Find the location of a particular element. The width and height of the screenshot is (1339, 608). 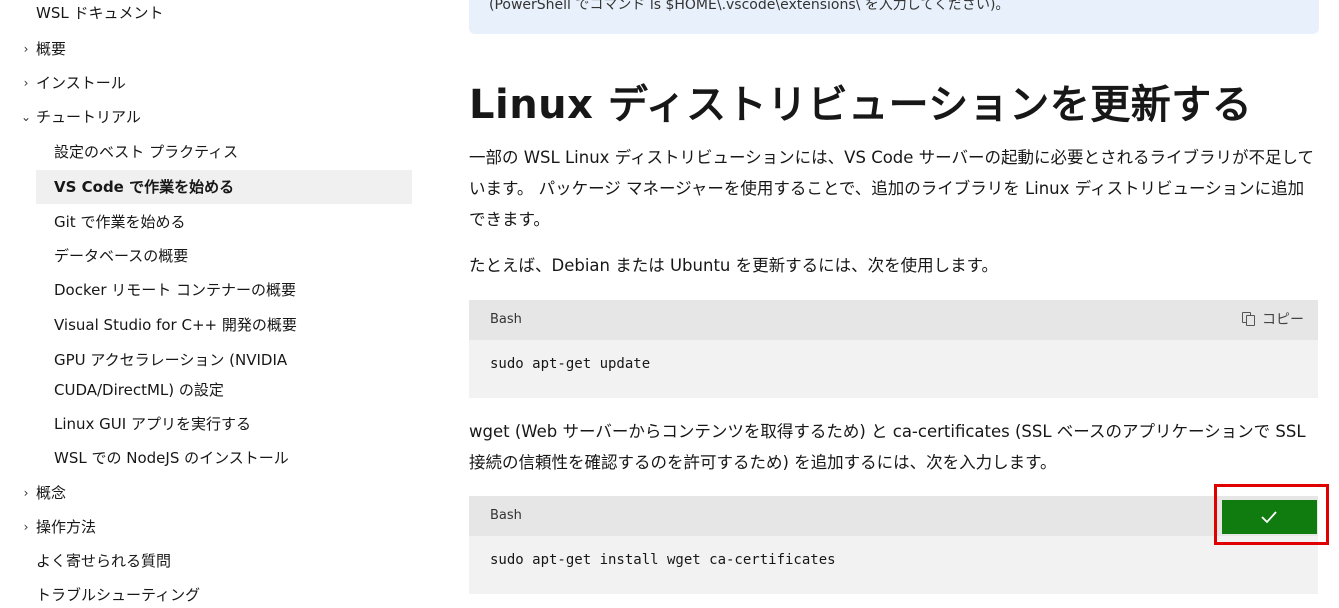

sidebar-item-label: Linux GUI アプリを実行する is located at coordinates (152, 424).